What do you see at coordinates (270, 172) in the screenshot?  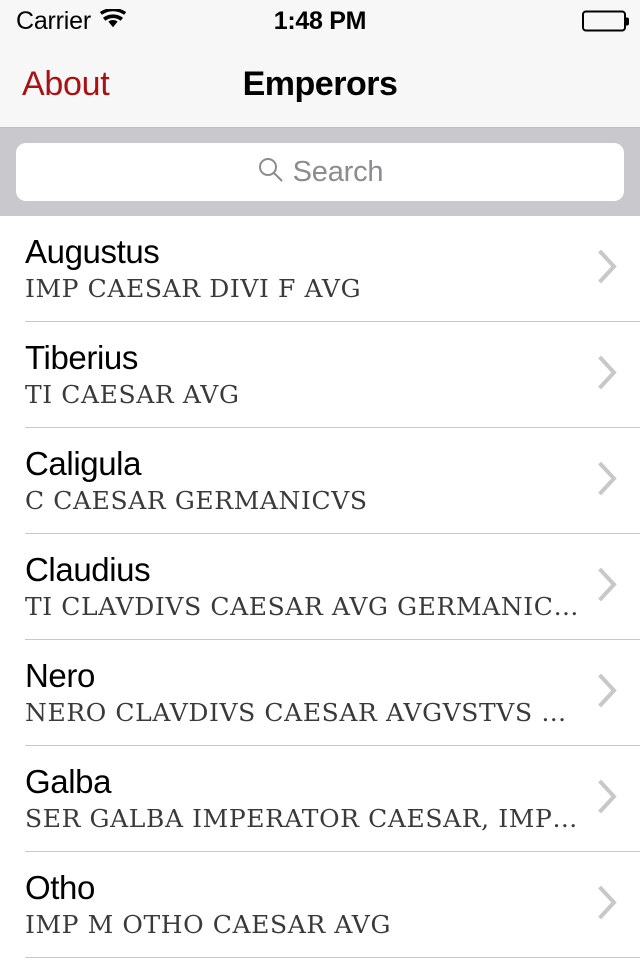 I see `search-icon` at bounding box center [270, 172].